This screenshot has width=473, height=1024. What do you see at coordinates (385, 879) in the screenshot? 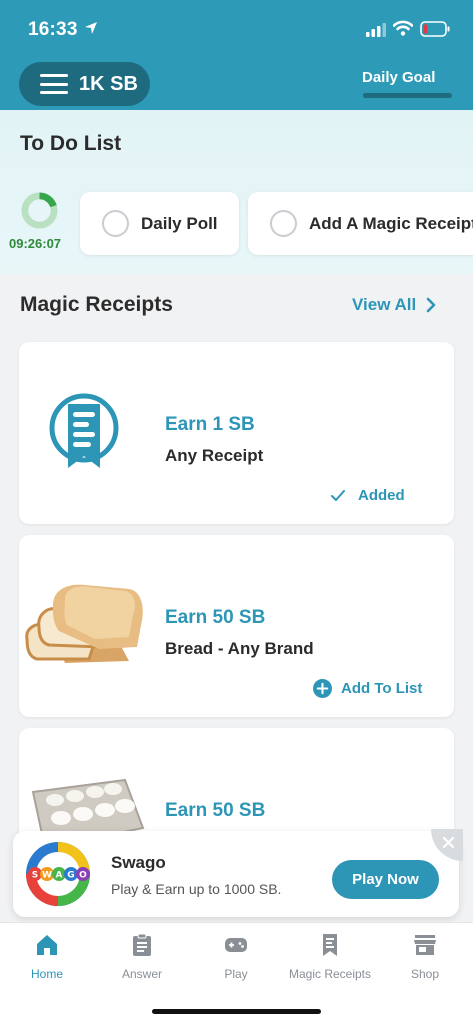
I see `play-now-button: Play Now` at bounding box center [385, 879].